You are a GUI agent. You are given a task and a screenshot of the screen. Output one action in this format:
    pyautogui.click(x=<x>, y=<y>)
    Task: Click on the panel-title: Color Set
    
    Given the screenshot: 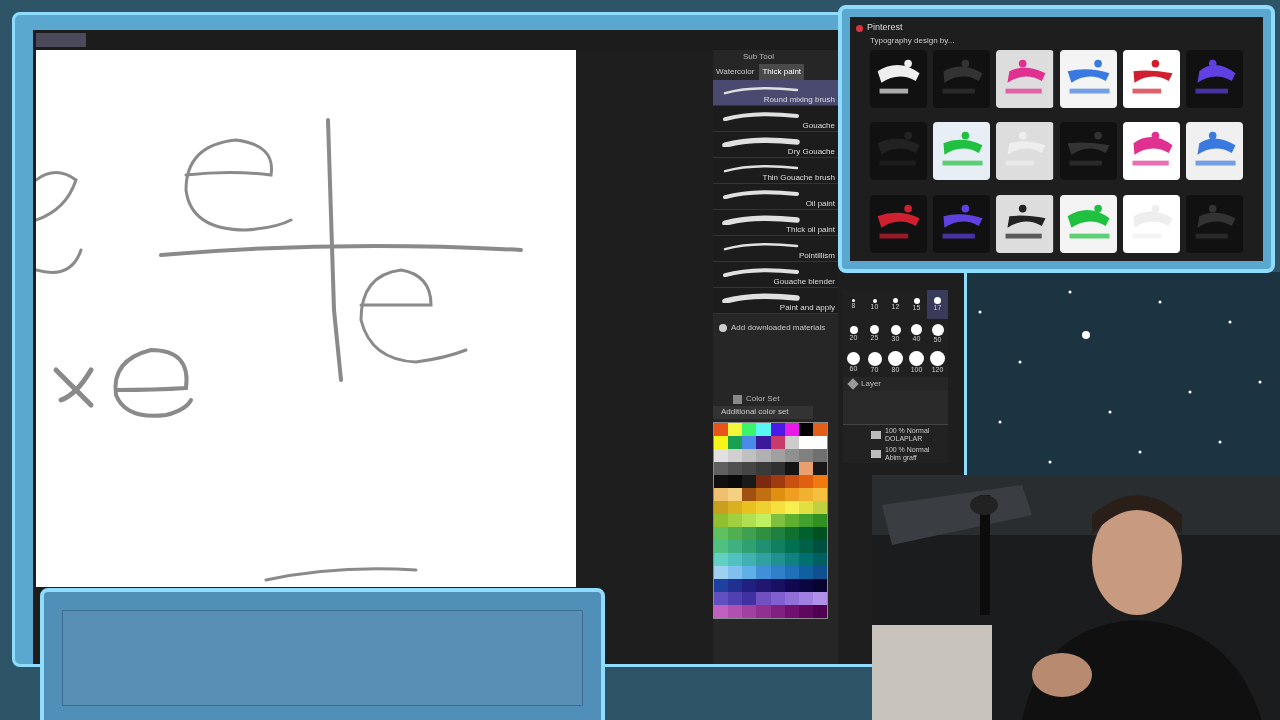 What is the action you would take?
    pyautogui.click(x=763, y=399)
    